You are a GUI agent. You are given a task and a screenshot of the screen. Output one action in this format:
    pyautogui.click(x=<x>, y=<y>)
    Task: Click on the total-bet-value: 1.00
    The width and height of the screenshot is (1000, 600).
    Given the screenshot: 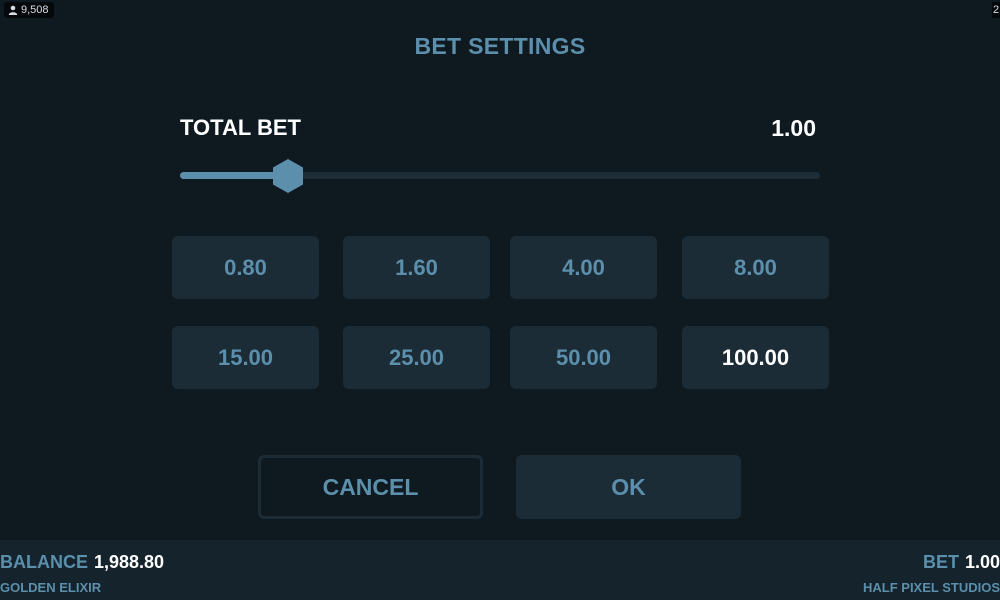 What is the action you would take?
    pyautogui.click(x=793, y=128)
    